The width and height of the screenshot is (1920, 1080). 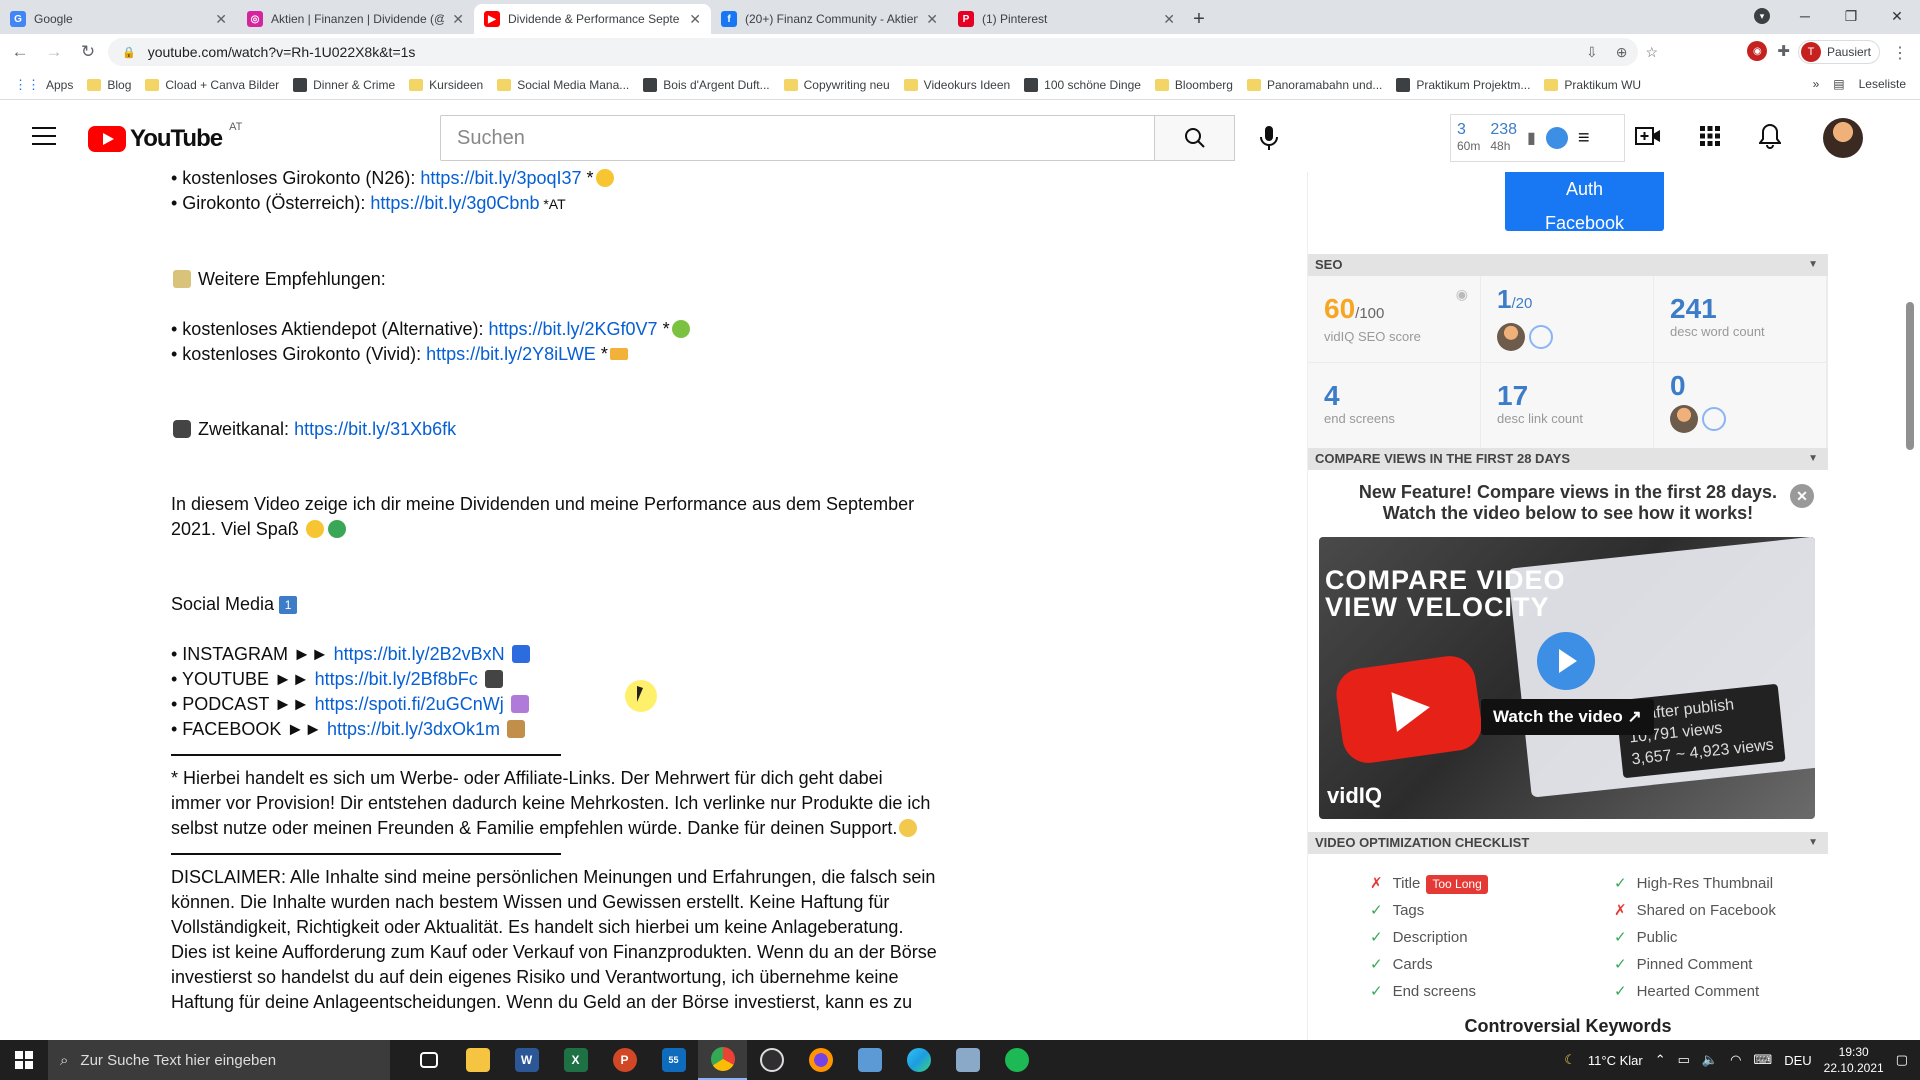 I want to click on reload-icon: ↻, so click(x=88, y=52).